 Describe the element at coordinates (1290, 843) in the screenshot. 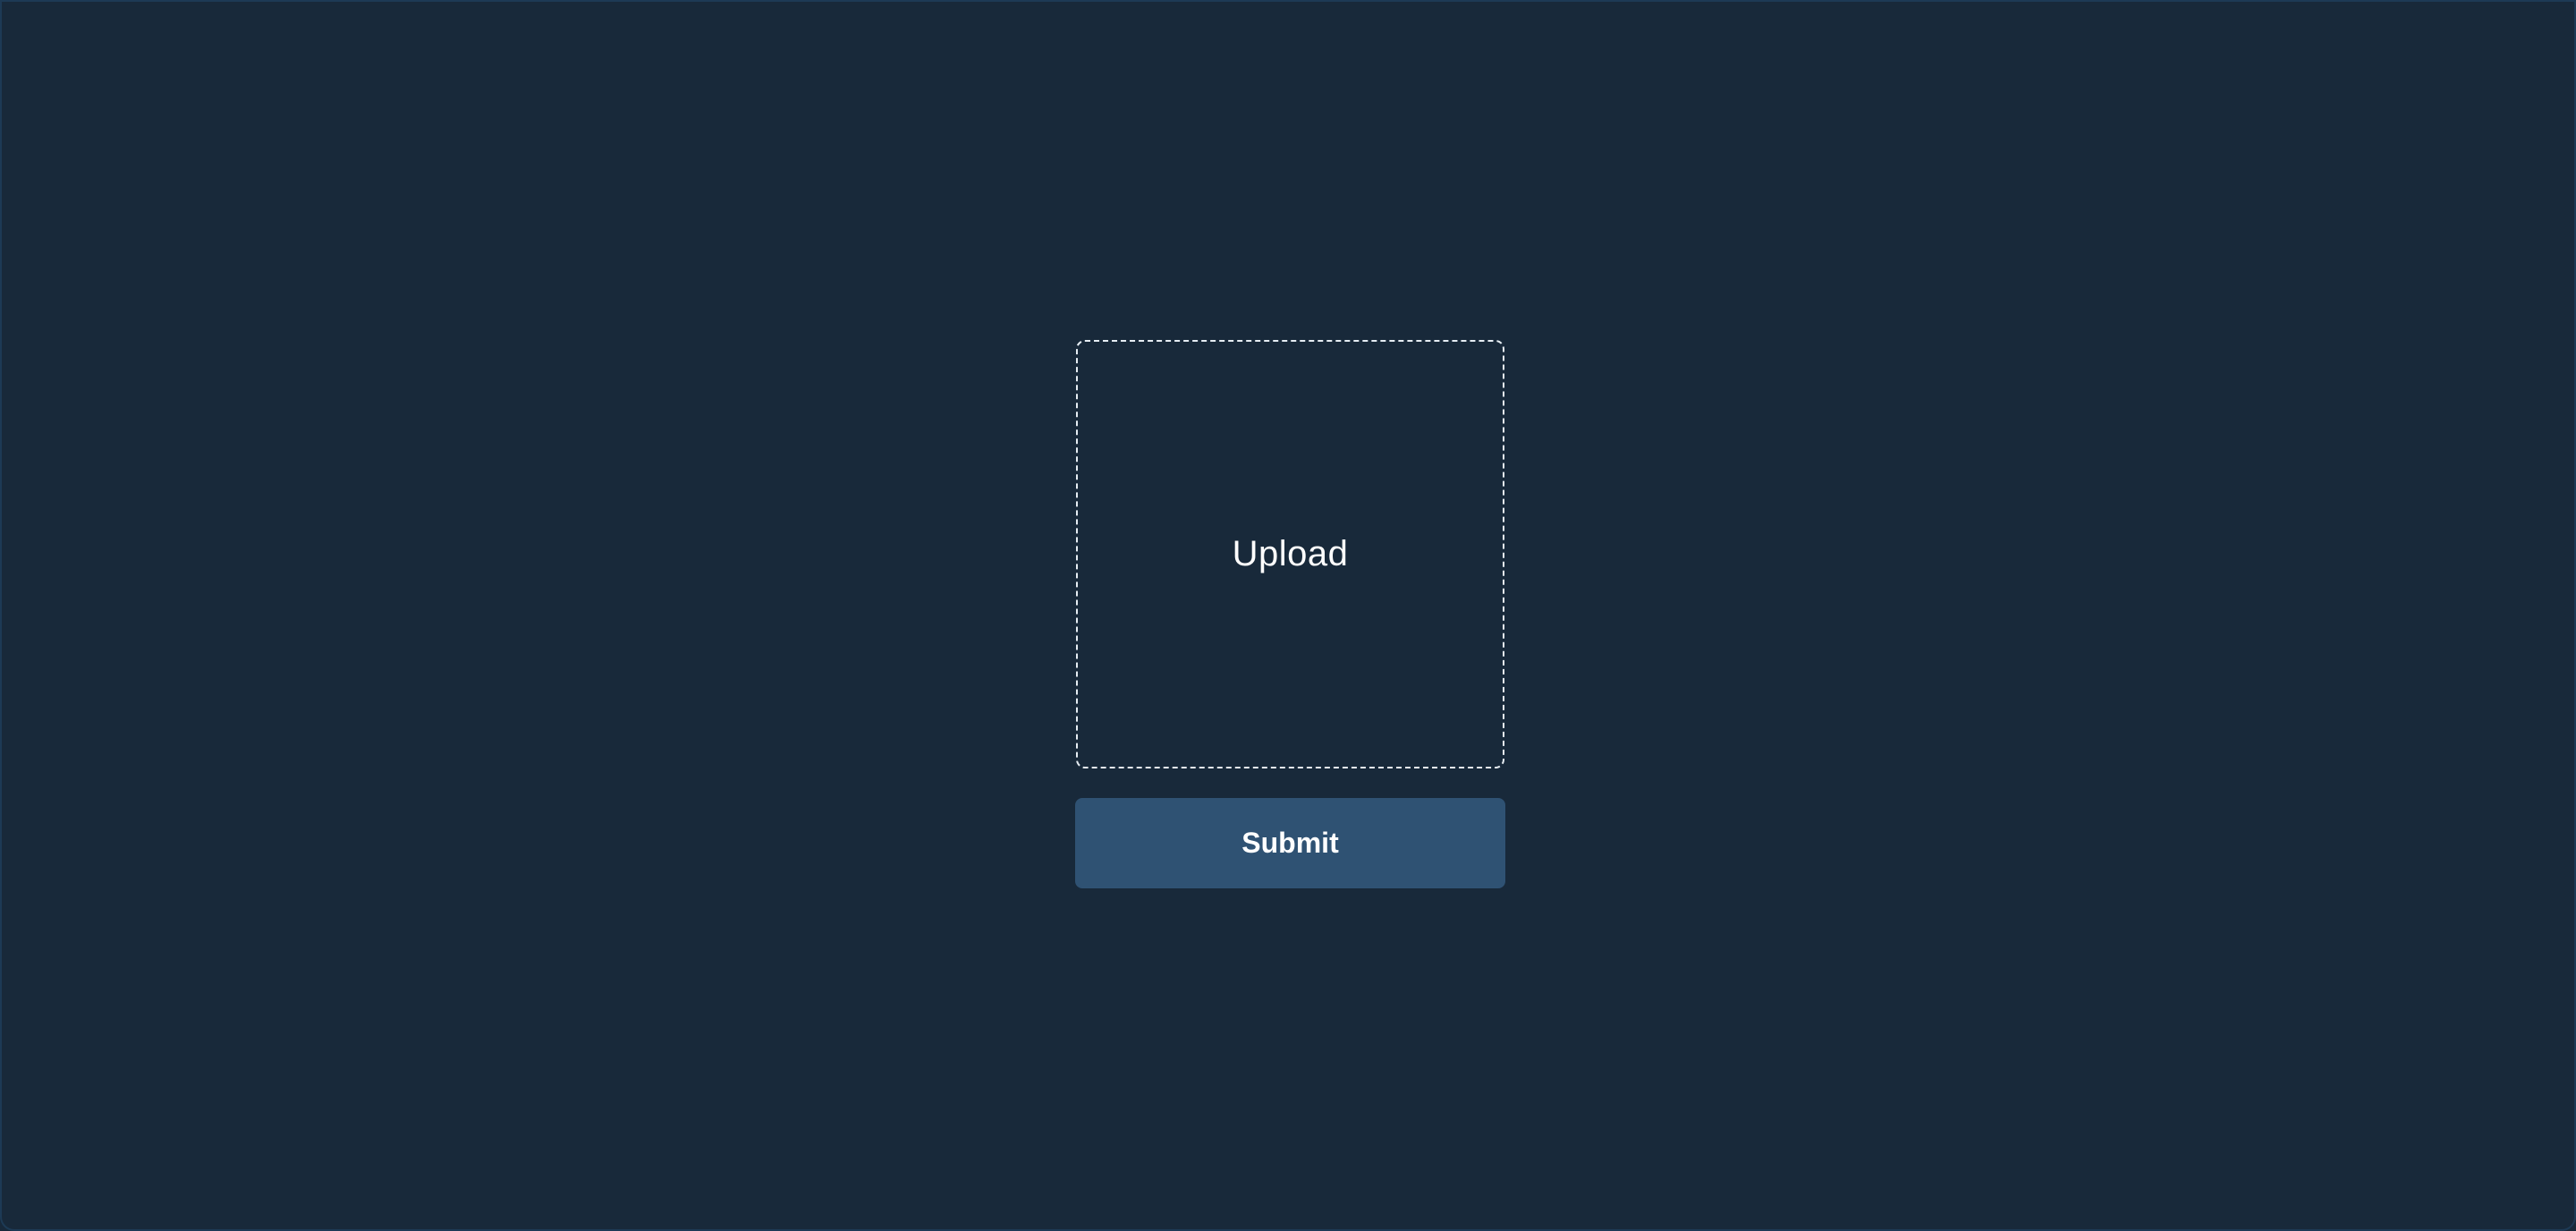

I see `submit-button: Submit` at that location.